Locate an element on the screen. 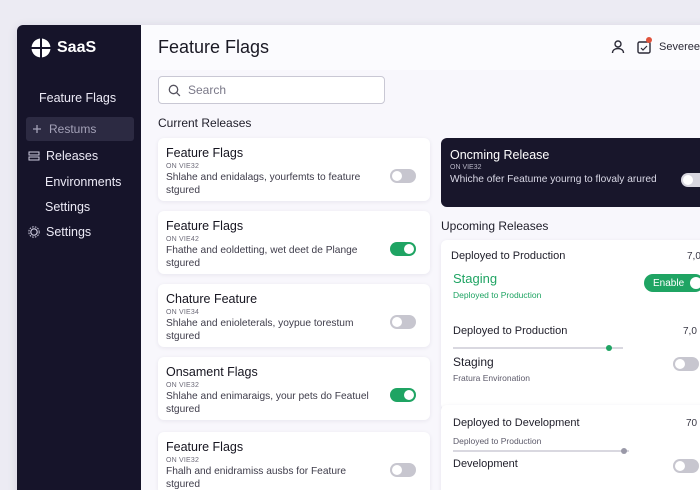 This screenshot has width=700, height=490. search-icon is located at coordinates (174, 90).